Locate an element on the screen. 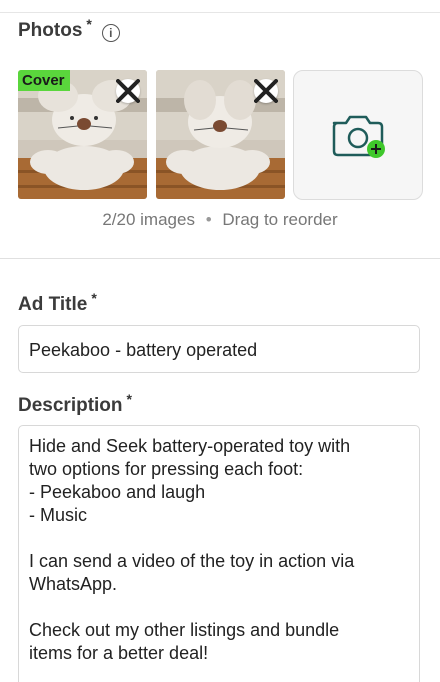 This screenshot has height=682, width=440. camera-plus-icon is located at coordinates (358, 136).